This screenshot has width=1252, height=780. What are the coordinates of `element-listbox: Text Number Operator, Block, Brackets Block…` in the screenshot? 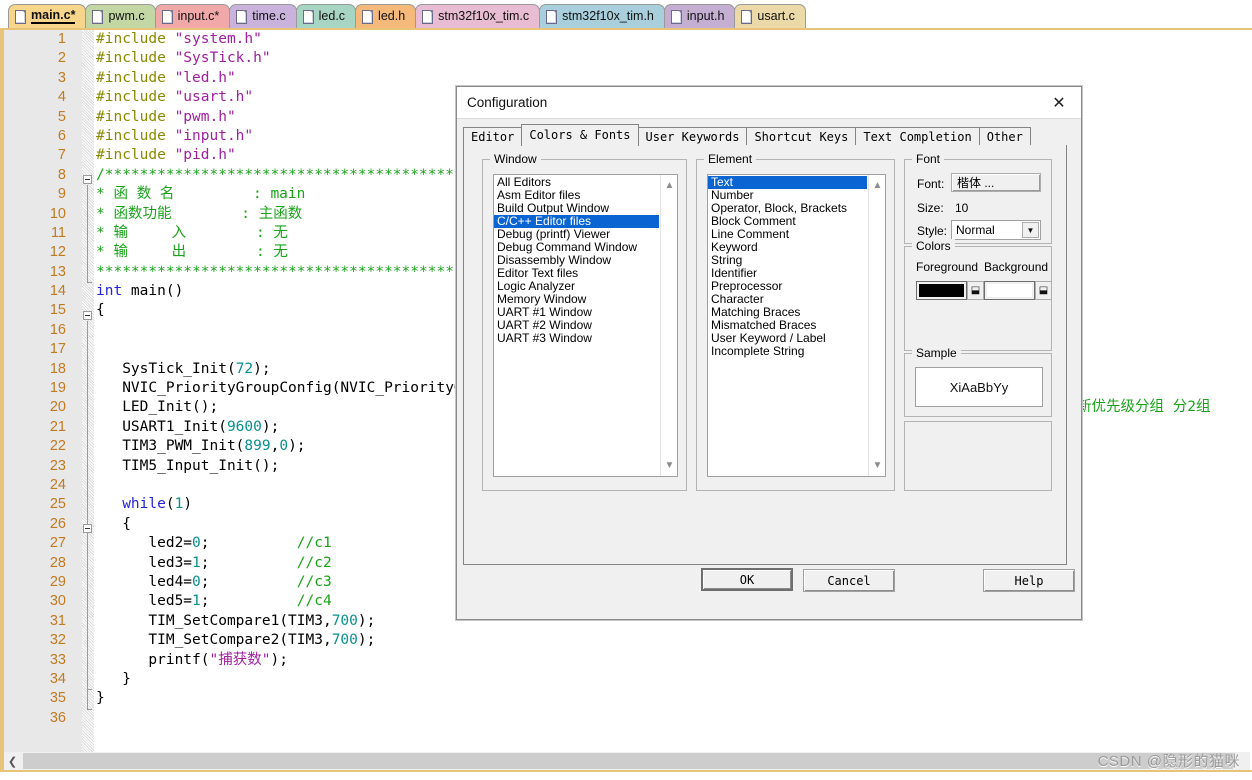 It's located at (796, 325).